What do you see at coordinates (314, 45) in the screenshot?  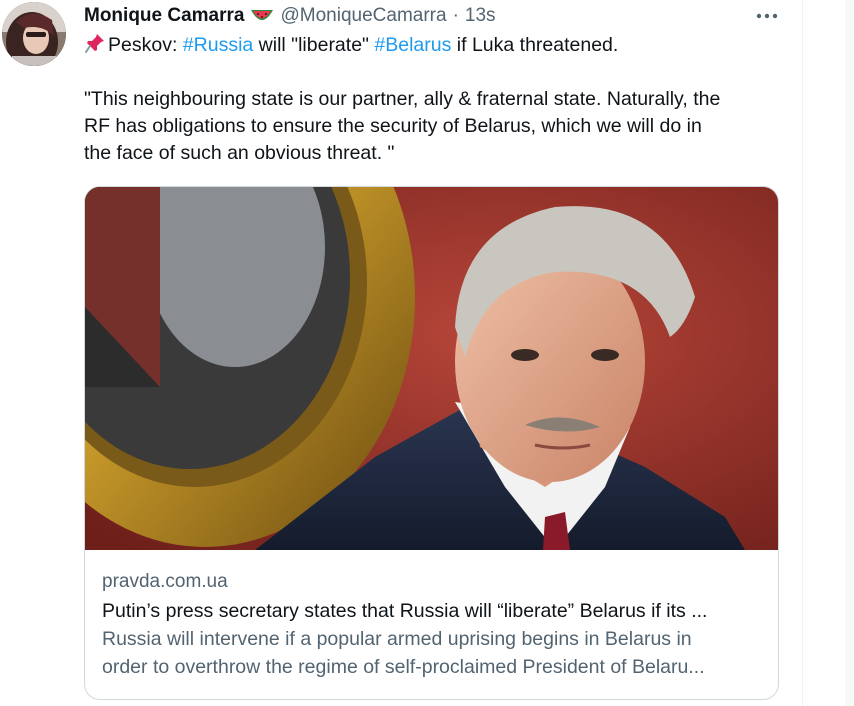 I see `tweet-line-1-mid: will "liberate"` at bounding box center [314, 45].